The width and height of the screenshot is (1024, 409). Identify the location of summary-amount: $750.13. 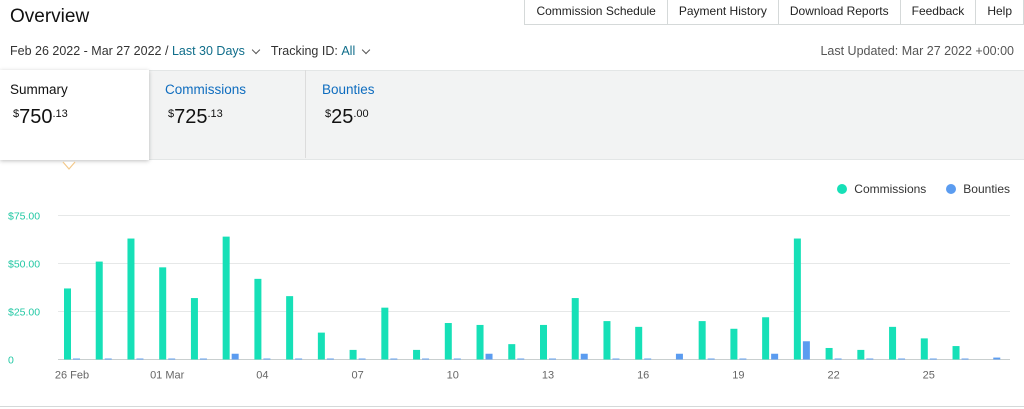
(40, 117).